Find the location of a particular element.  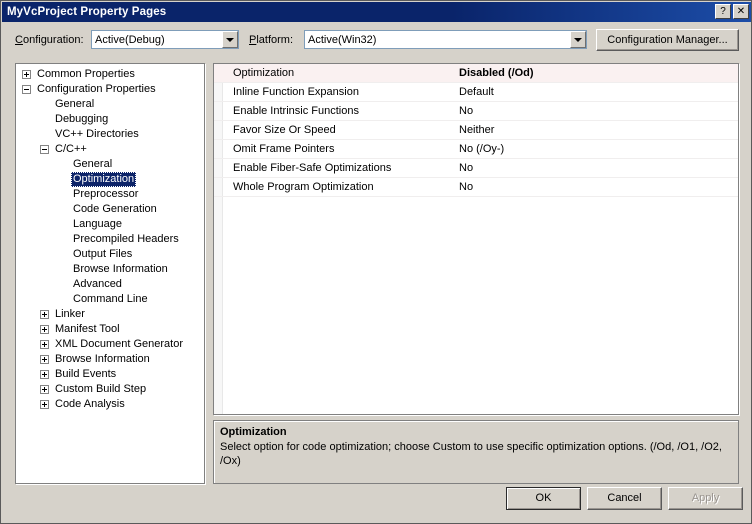

property-row: Inline Function Expansion Default is located at coordinates (476, 92).